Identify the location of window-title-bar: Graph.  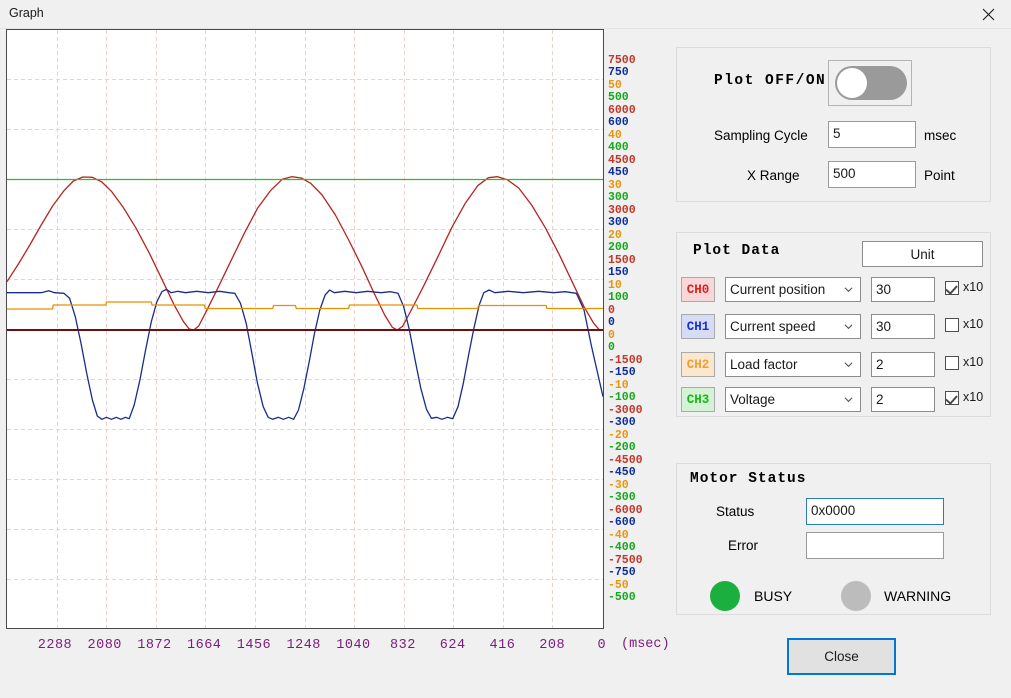
(505, 14).